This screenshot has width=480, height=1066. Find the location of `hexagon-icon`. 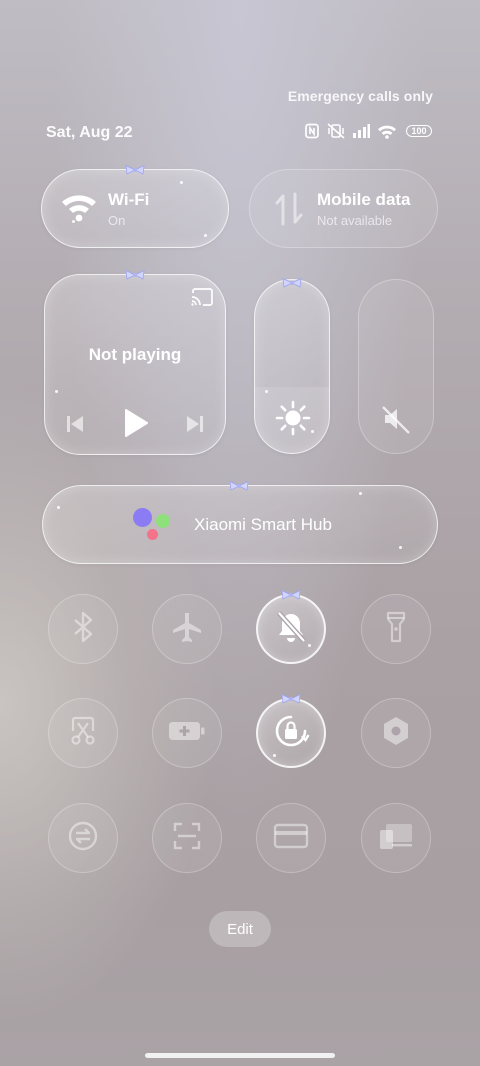

hexagon-icon is located at coordinates (396, 733).